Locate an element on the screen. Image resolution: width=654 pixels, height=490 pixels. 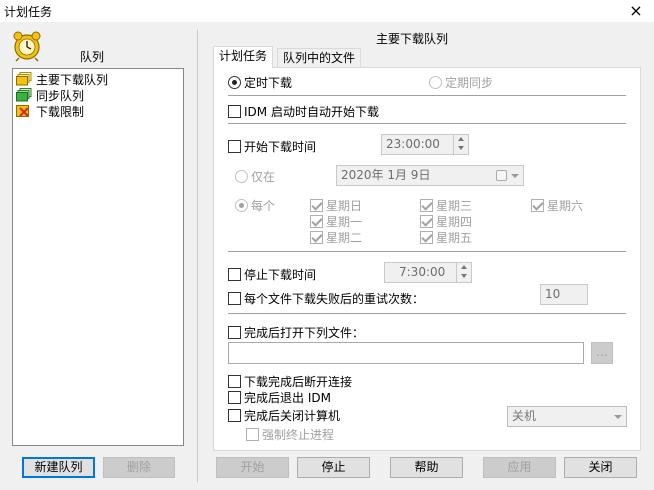
hang-up-when-done-label: 下载完成后断开连接 is located at coordinates (298, 382).